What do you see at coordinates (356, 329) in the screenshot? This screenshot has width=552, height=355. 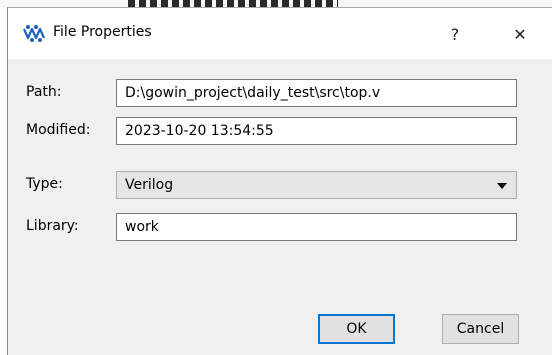 I see `ok-button: OK` at bounding box center [356, 329].